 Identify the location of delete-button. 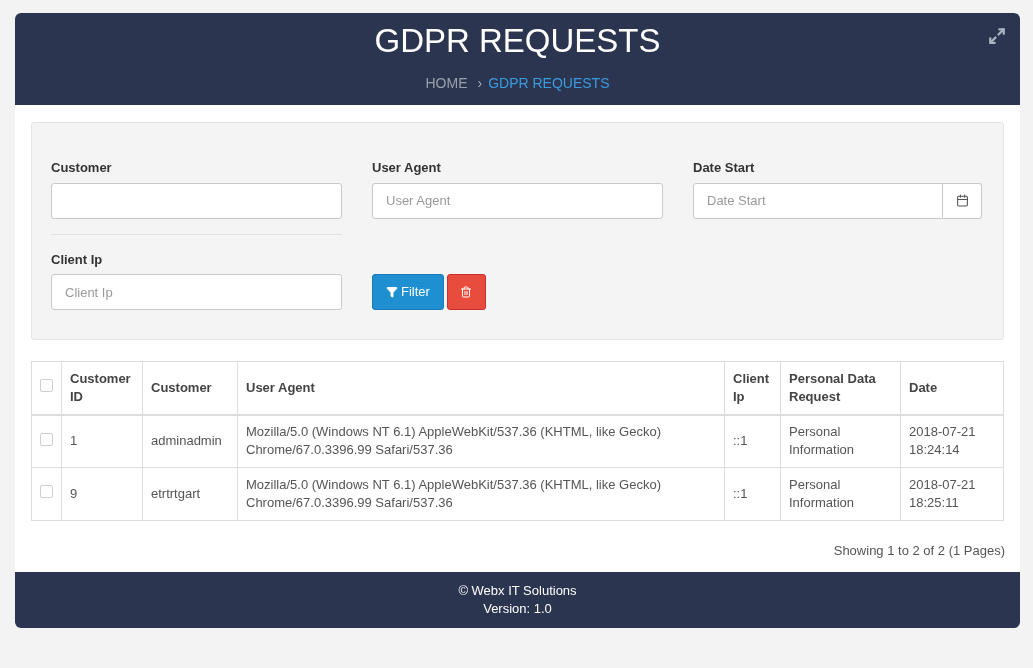
(466, 292).